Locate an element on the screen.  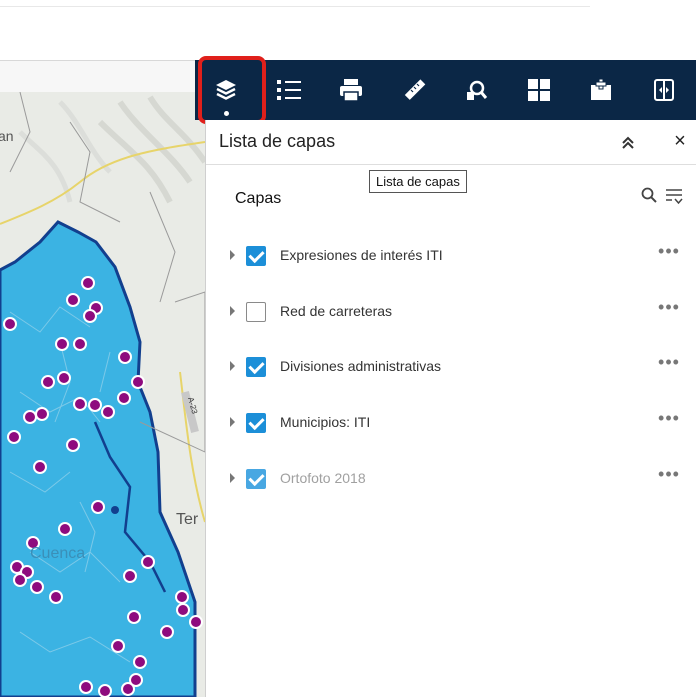
widget-toolbar is located at coordinates (445, 90).